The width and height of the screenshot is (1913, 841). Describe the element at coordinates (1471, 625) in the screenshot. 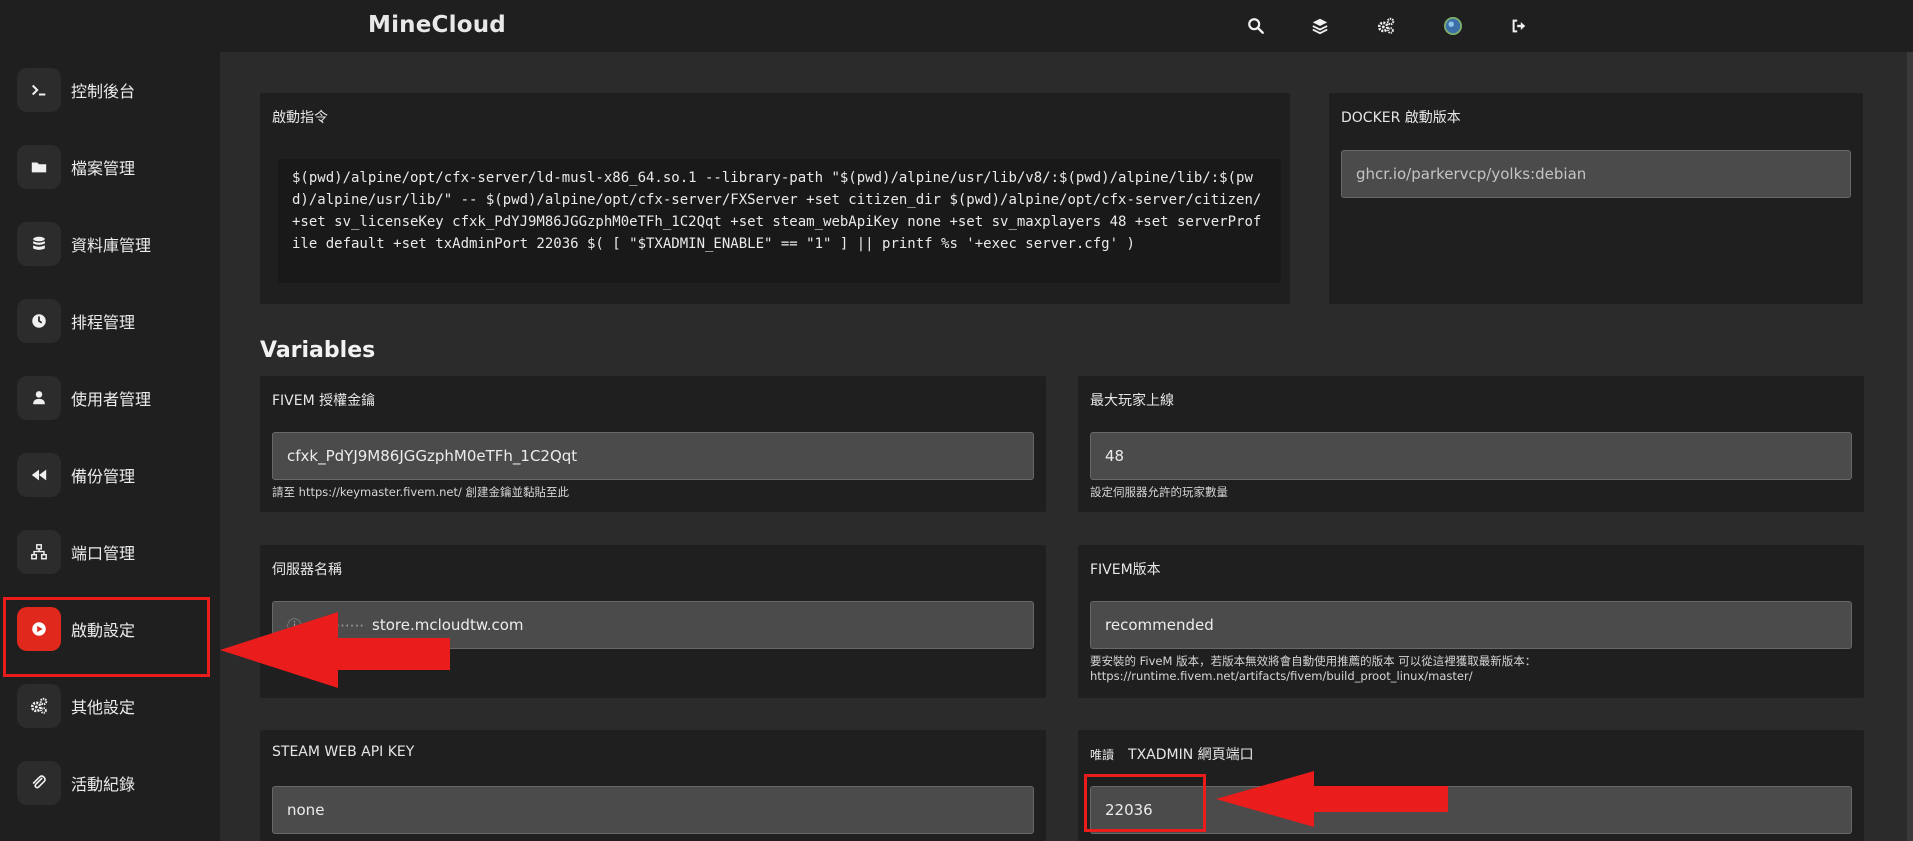

I see `fivem-version-input: recommended` at that location.